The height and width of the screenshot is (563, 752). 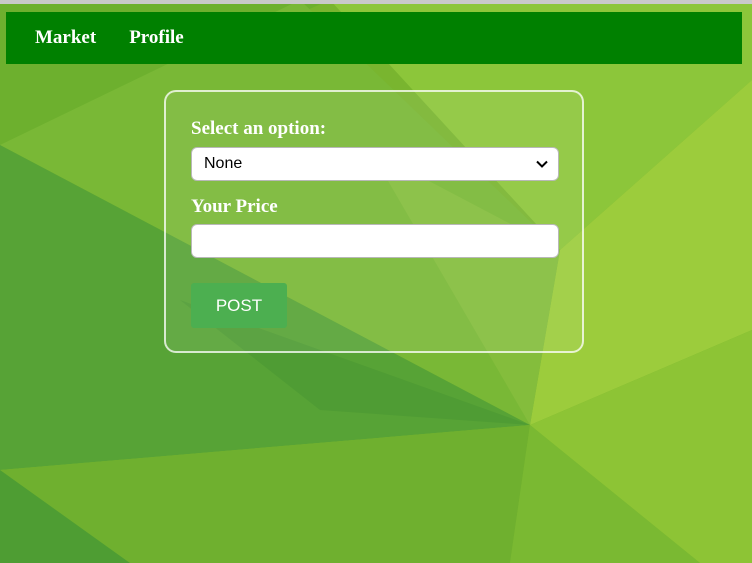 I want to click on top-border, so click(x=376, y=2).